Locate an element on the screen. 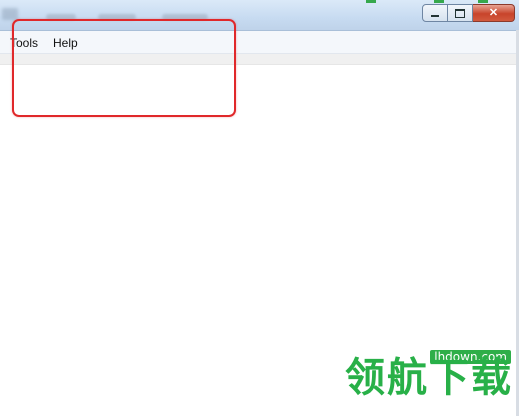 The width and height of the screenshot is (519, 416). close-icon: ✕ is located at coordinates (493, 12).